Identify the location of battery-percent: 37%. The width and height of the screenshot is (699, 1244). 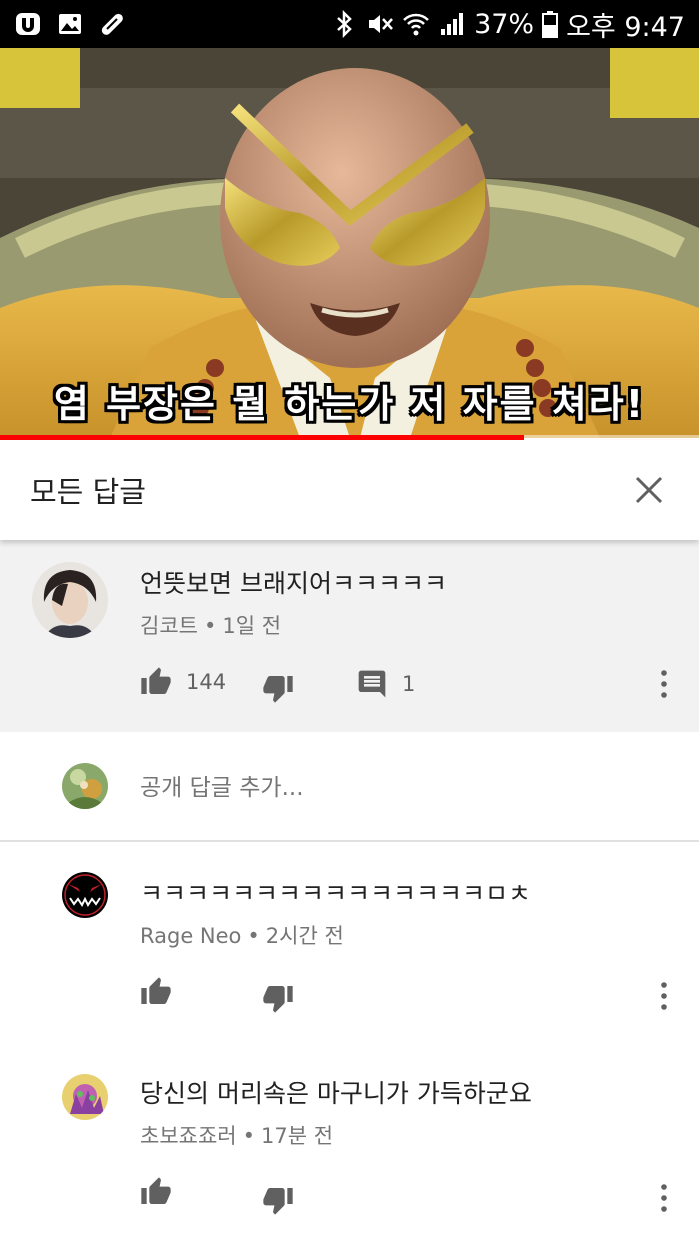
(504, 24).